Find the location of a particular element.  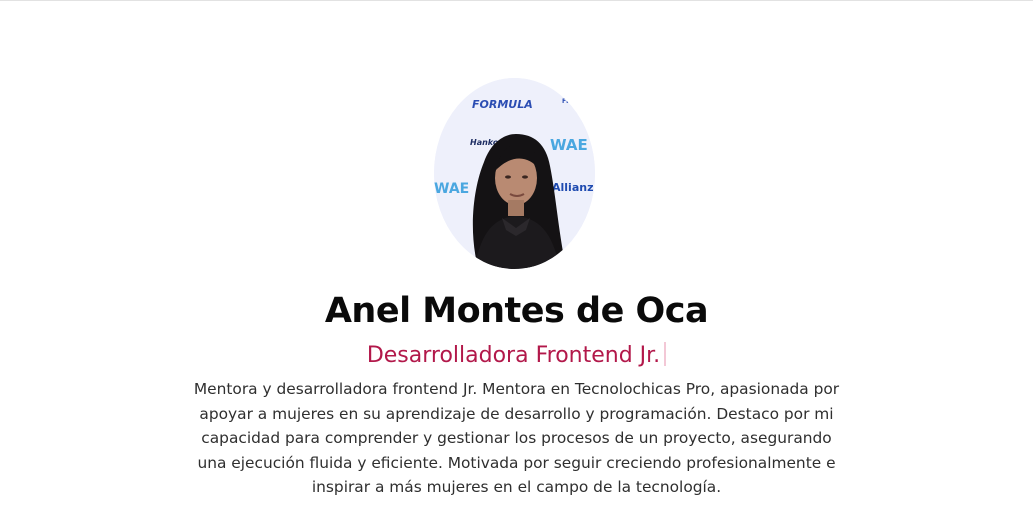

profile-name: Anel Montes de Oca is located at coordinates (516, 311).